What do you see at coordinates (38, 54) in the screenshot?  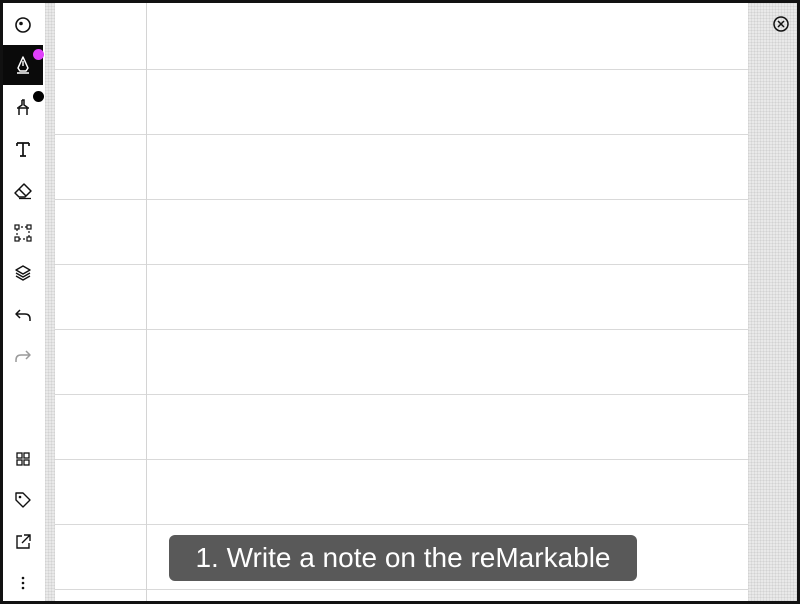 I see `pen-color-badge` at bounding box center [38, 54].